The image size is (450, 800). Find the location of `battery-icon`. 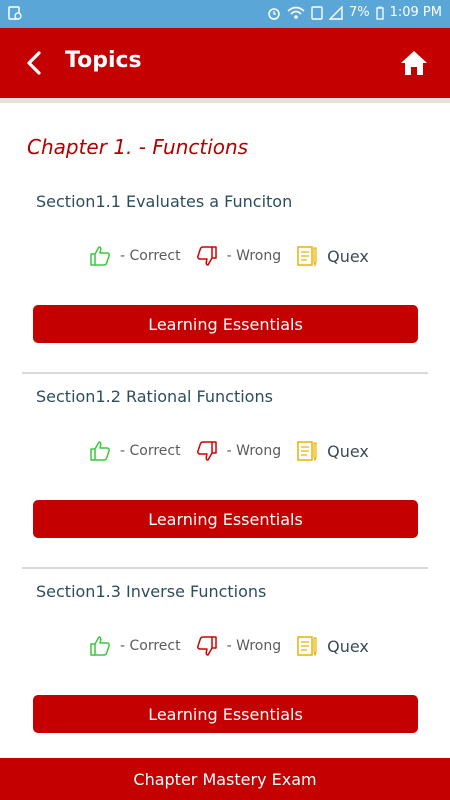

battery-icon is located at coordinates (379, 13).